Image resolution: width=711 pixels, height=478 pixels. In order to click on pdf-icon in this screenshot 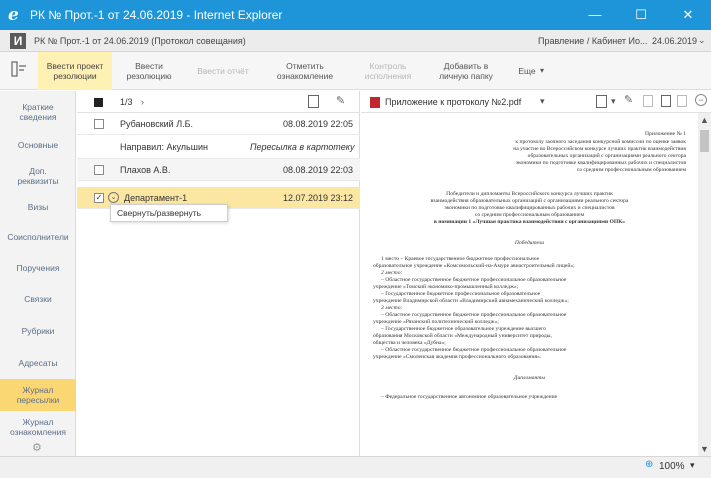, I will do `click(375, 102)`.